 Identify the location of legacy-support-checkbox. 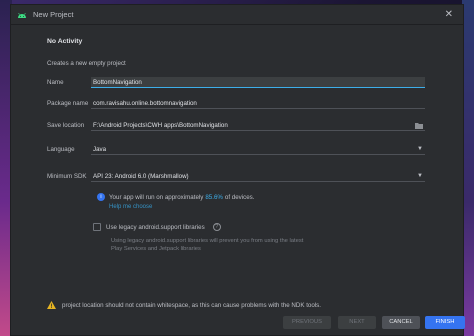
(97, 227).